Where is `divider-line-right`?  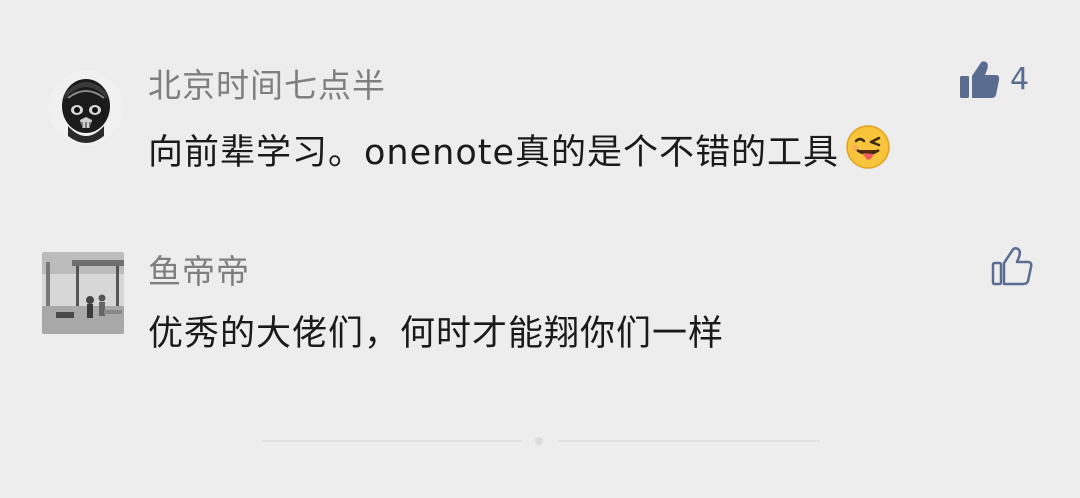 divider-line-right is located at coordinates (689, 441).